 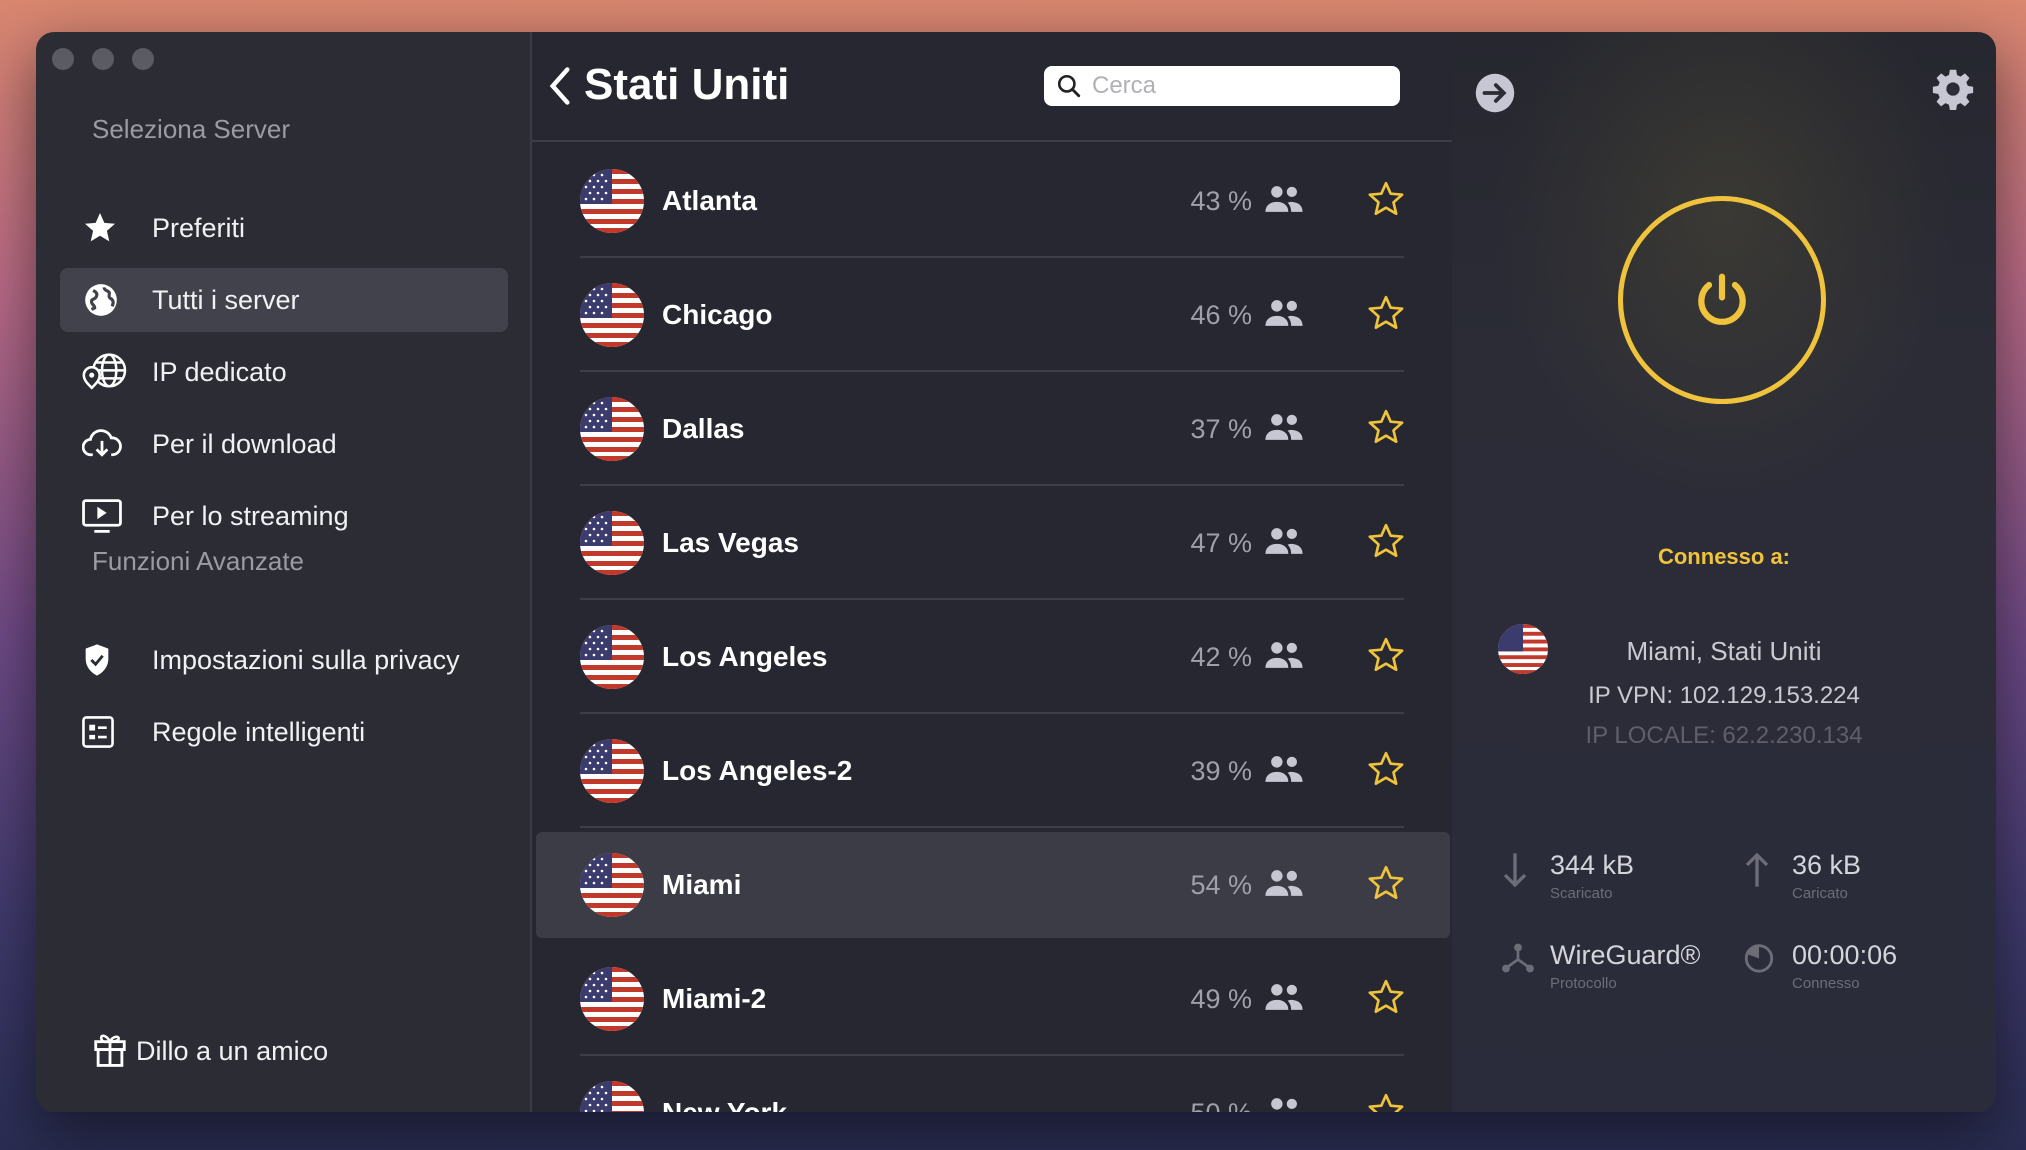 I want to click on server-load: 37 %, so click(x=1221, y=428).